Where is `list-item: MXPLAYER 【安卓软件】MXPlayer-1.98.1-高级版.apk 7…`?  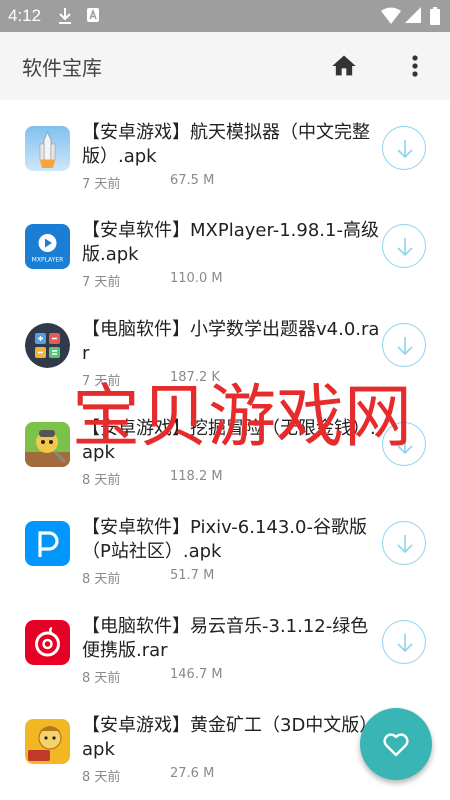 list-item: MXPLAYER 【安卓软件】MXPlayer-1.98.1-高级版.apk 7… is located at coordinates (225, 247).